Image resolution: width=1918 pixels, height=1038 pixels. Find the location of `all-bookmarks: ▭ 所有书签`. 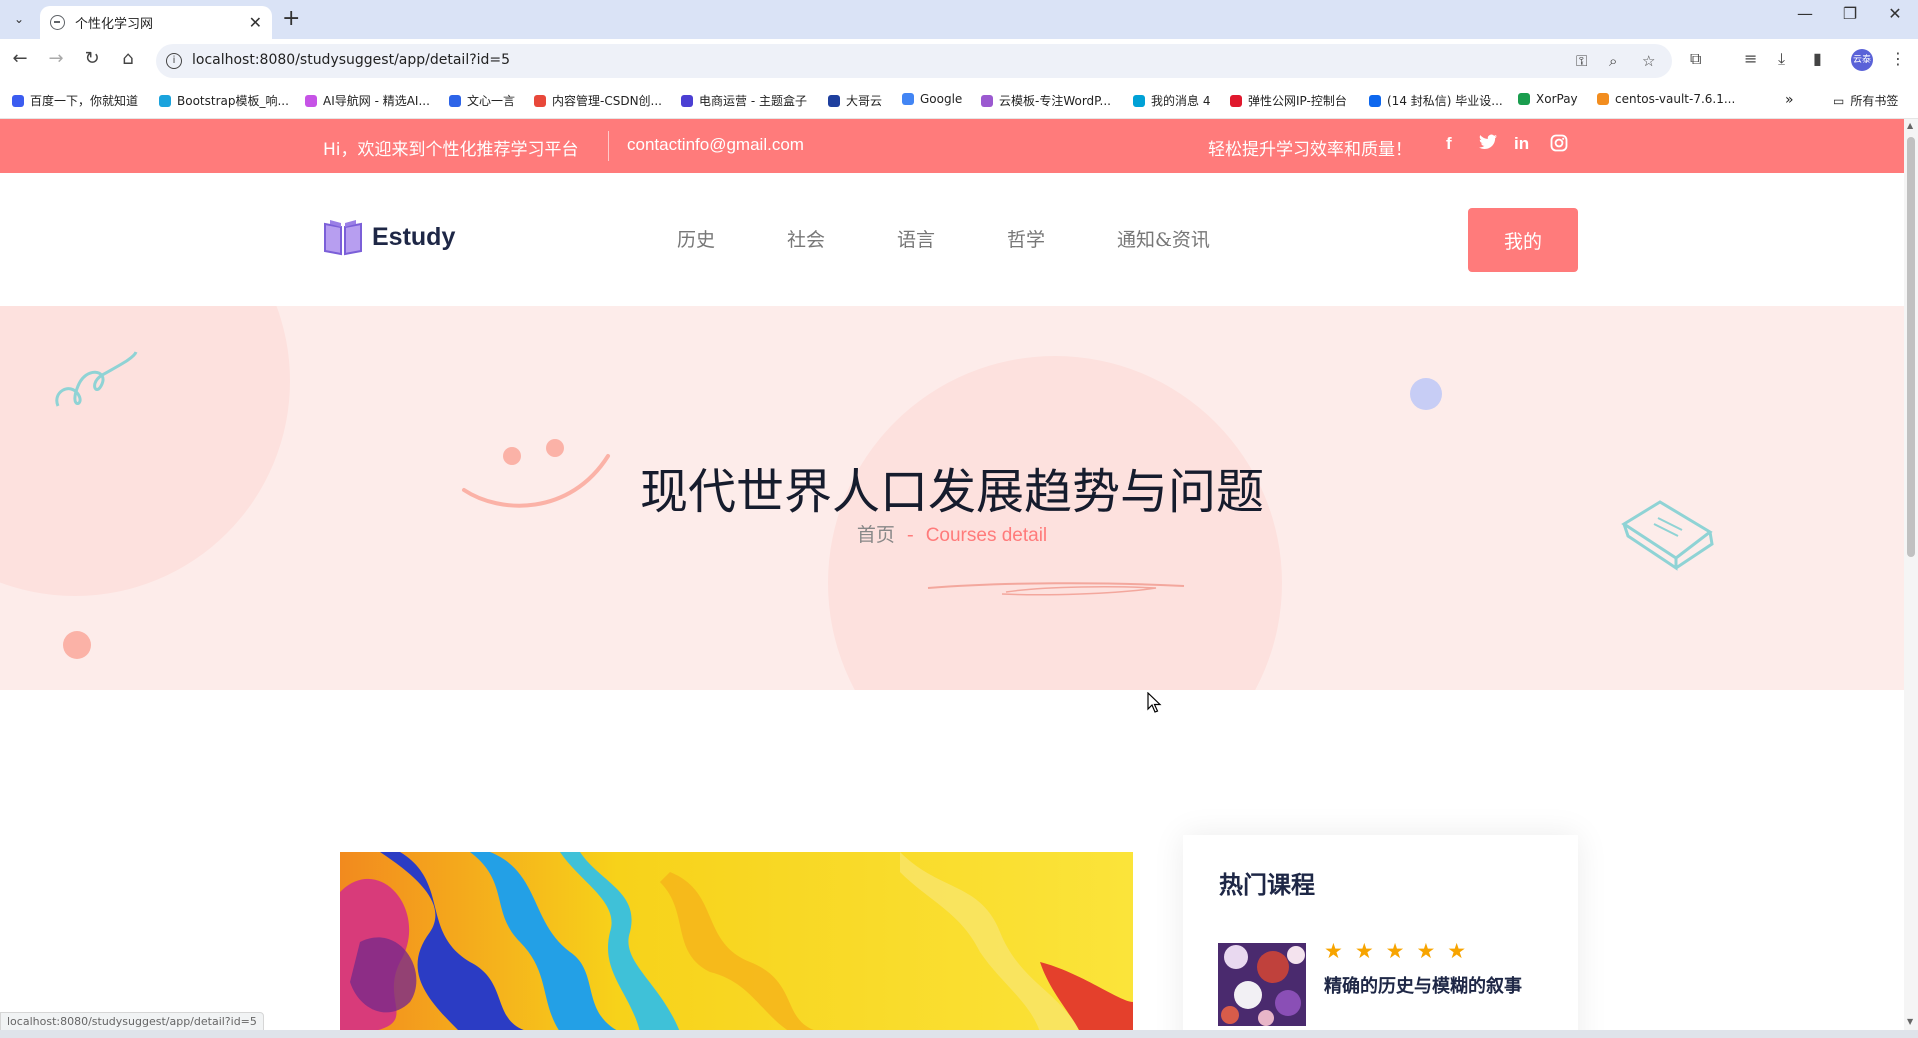

all-bookmarks: ▭ 所有书签 is located at coordinates (1865, 100).